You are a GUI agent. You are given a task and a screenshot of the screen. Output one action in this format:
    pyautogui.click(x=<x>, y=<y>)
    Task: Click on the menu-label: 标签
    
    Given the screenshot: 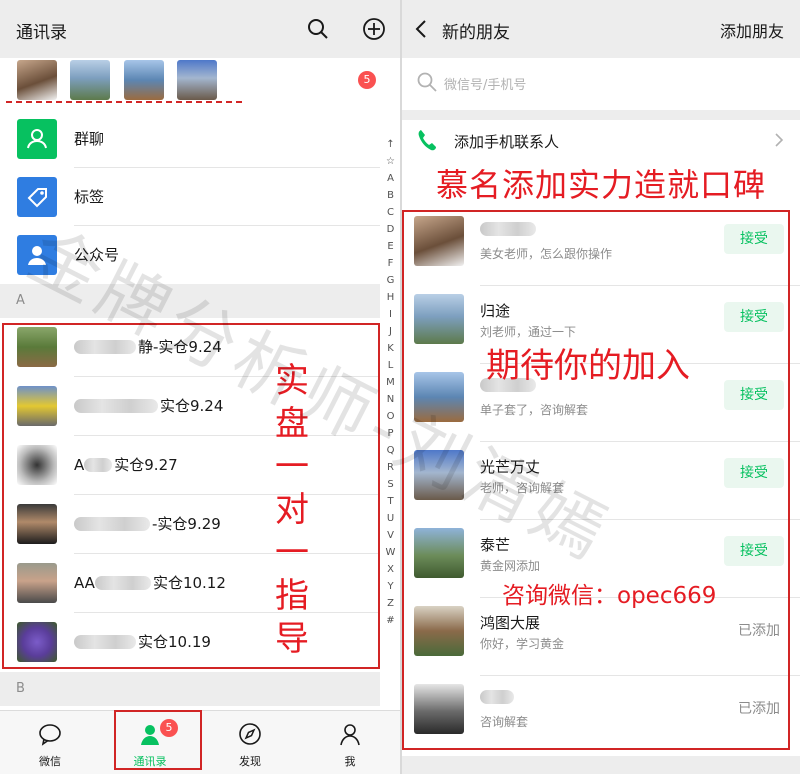 What is the action you would take?
    pyautogui.click(x=89, y=197)
    